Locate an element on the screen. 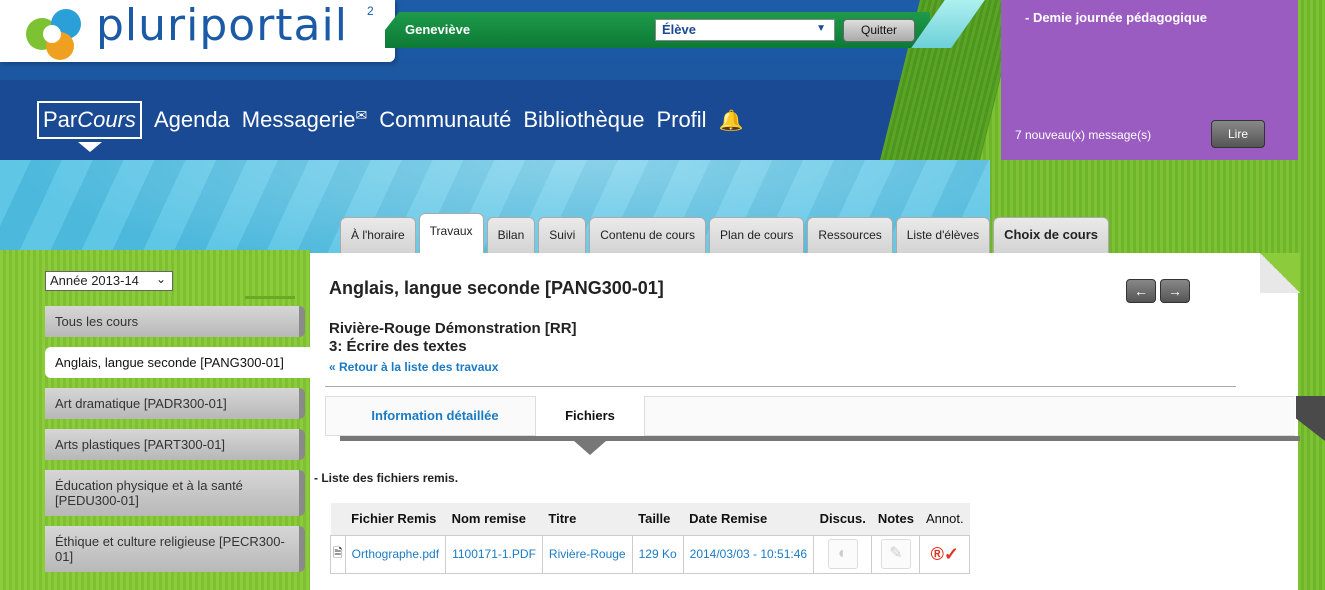 The width and height of the screenshot is (1325, 590). annotation-check-icon: ®✓ is located at coordinates (944, 553).